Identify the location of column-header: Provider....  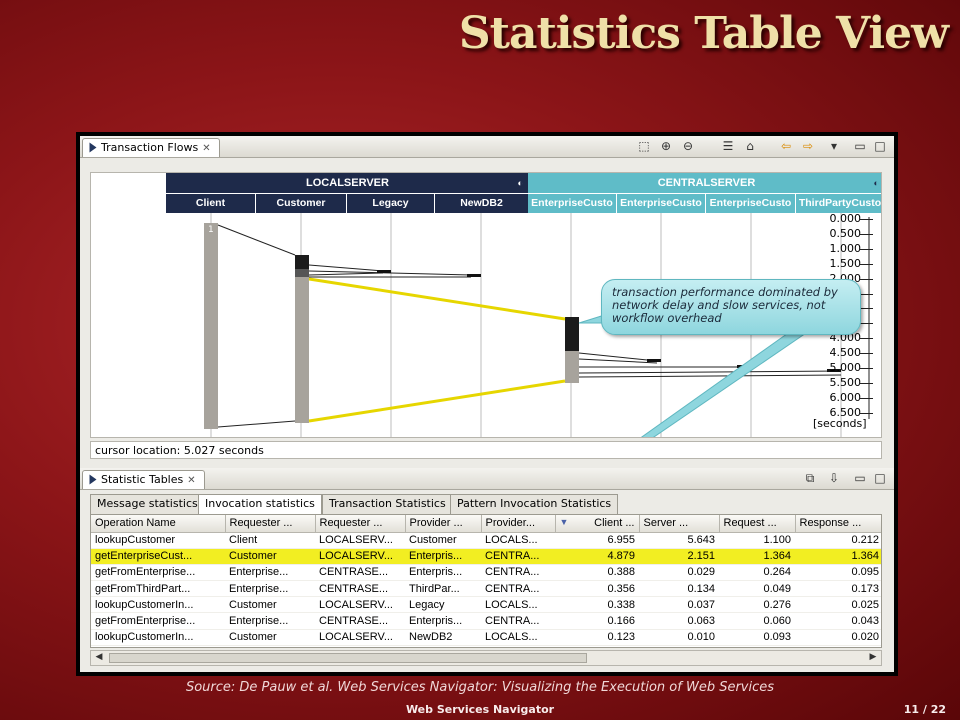
(518, 524).